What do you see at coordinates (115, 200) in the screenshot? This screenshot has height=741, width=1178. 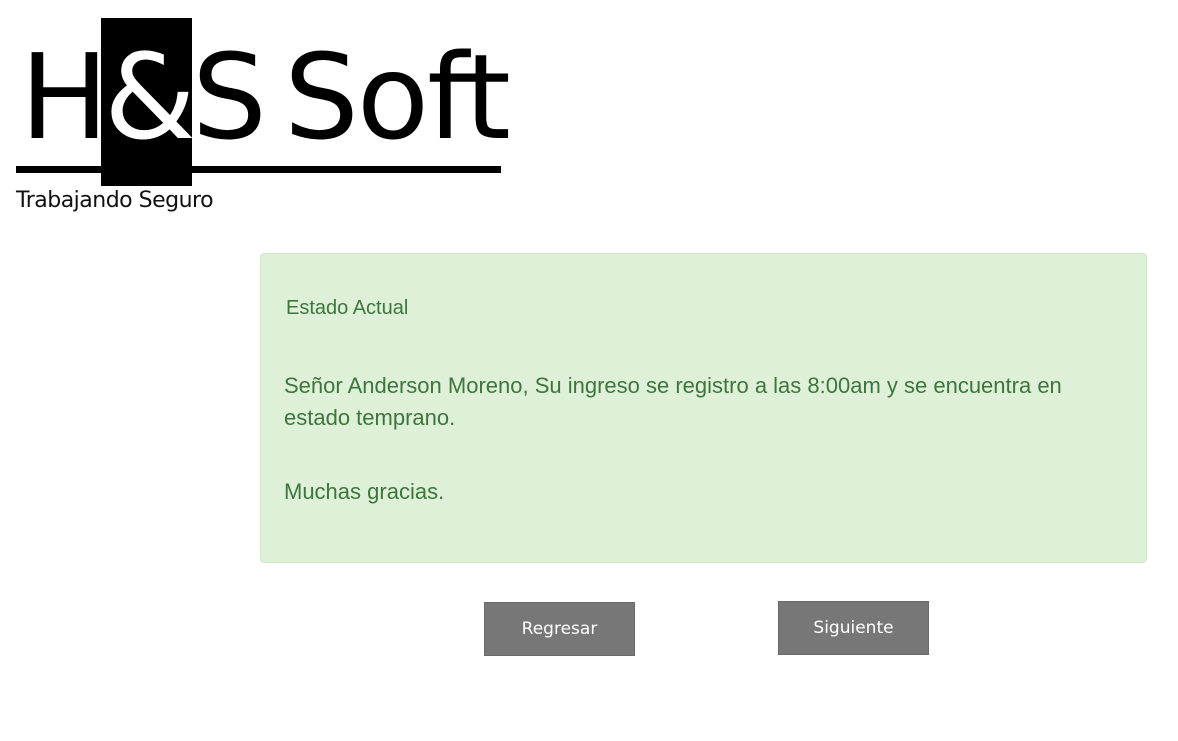 I see `brand-tagline: Trabajando Seguro` at bounding box center [115, 200].